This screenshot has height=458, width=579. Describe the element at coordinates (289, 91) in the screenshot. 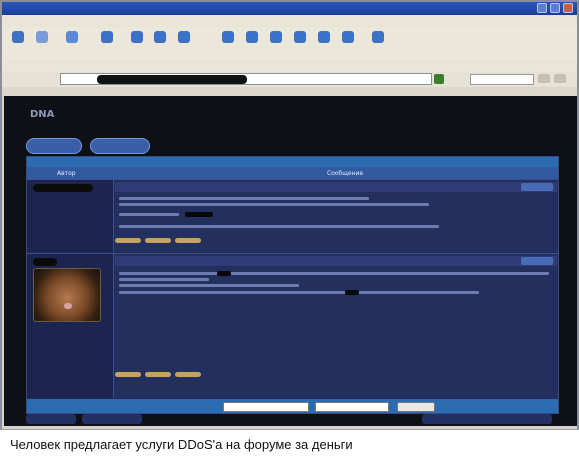

I see `links-bar` at that location.